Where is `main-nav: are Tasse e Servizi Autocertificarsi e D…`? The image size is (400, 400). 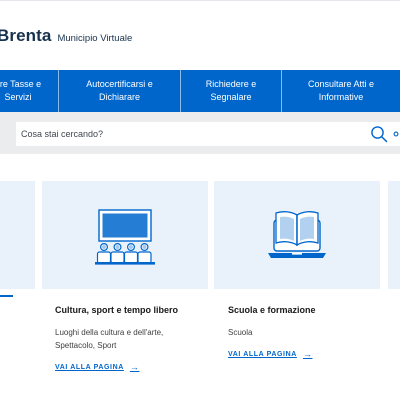
main-nav: are Tasse e Servizi Autocertificarsi e D… is located at coordinates (200, 91).